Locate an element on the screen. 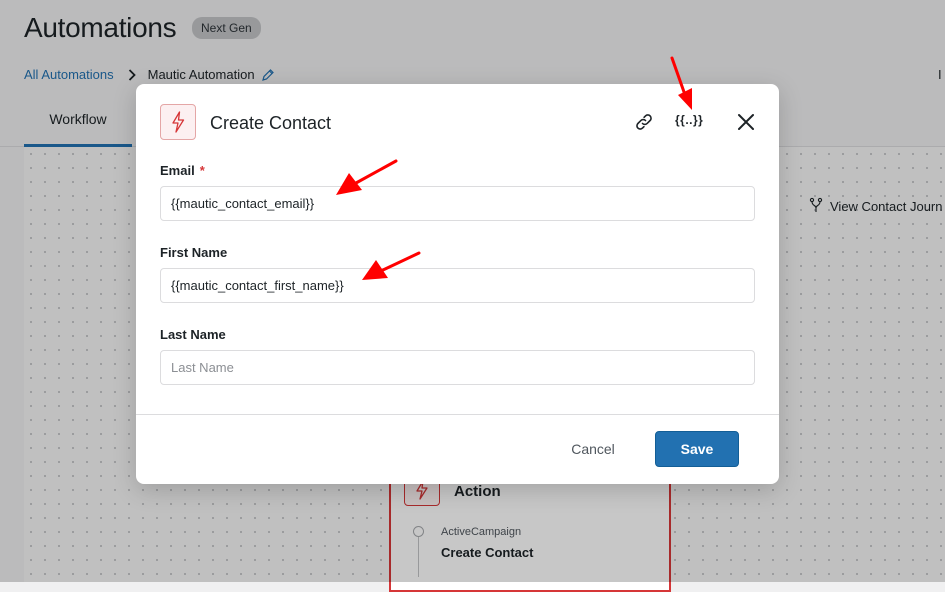 This screenshot has width=945, height=592. first-name-label: First Name is located at coordinates (194, 252).